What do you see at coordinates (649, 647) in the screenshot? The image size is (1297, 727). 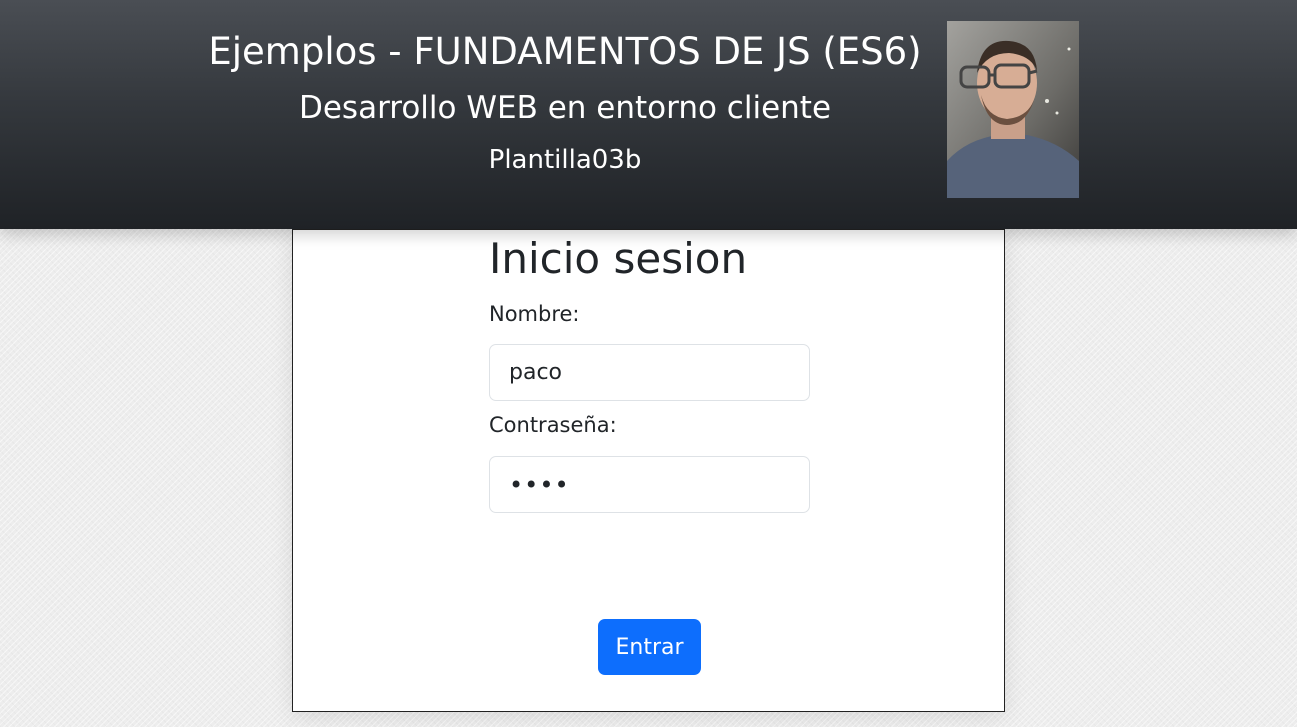 I see `submit-button: Entrar` at bounding box center [649, 647].